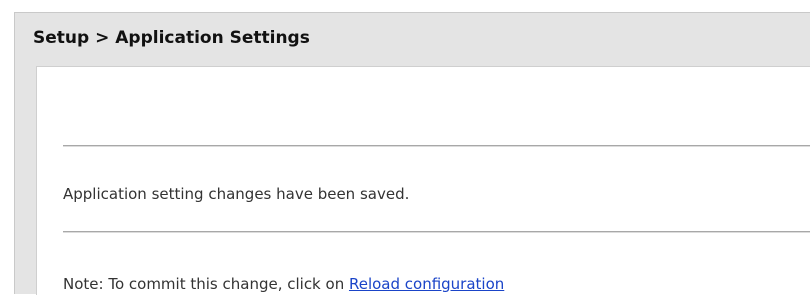 This screenshot has height=295, width=810. I want to click on reload-configuration-link: Reload configuration, so click(426, 284).